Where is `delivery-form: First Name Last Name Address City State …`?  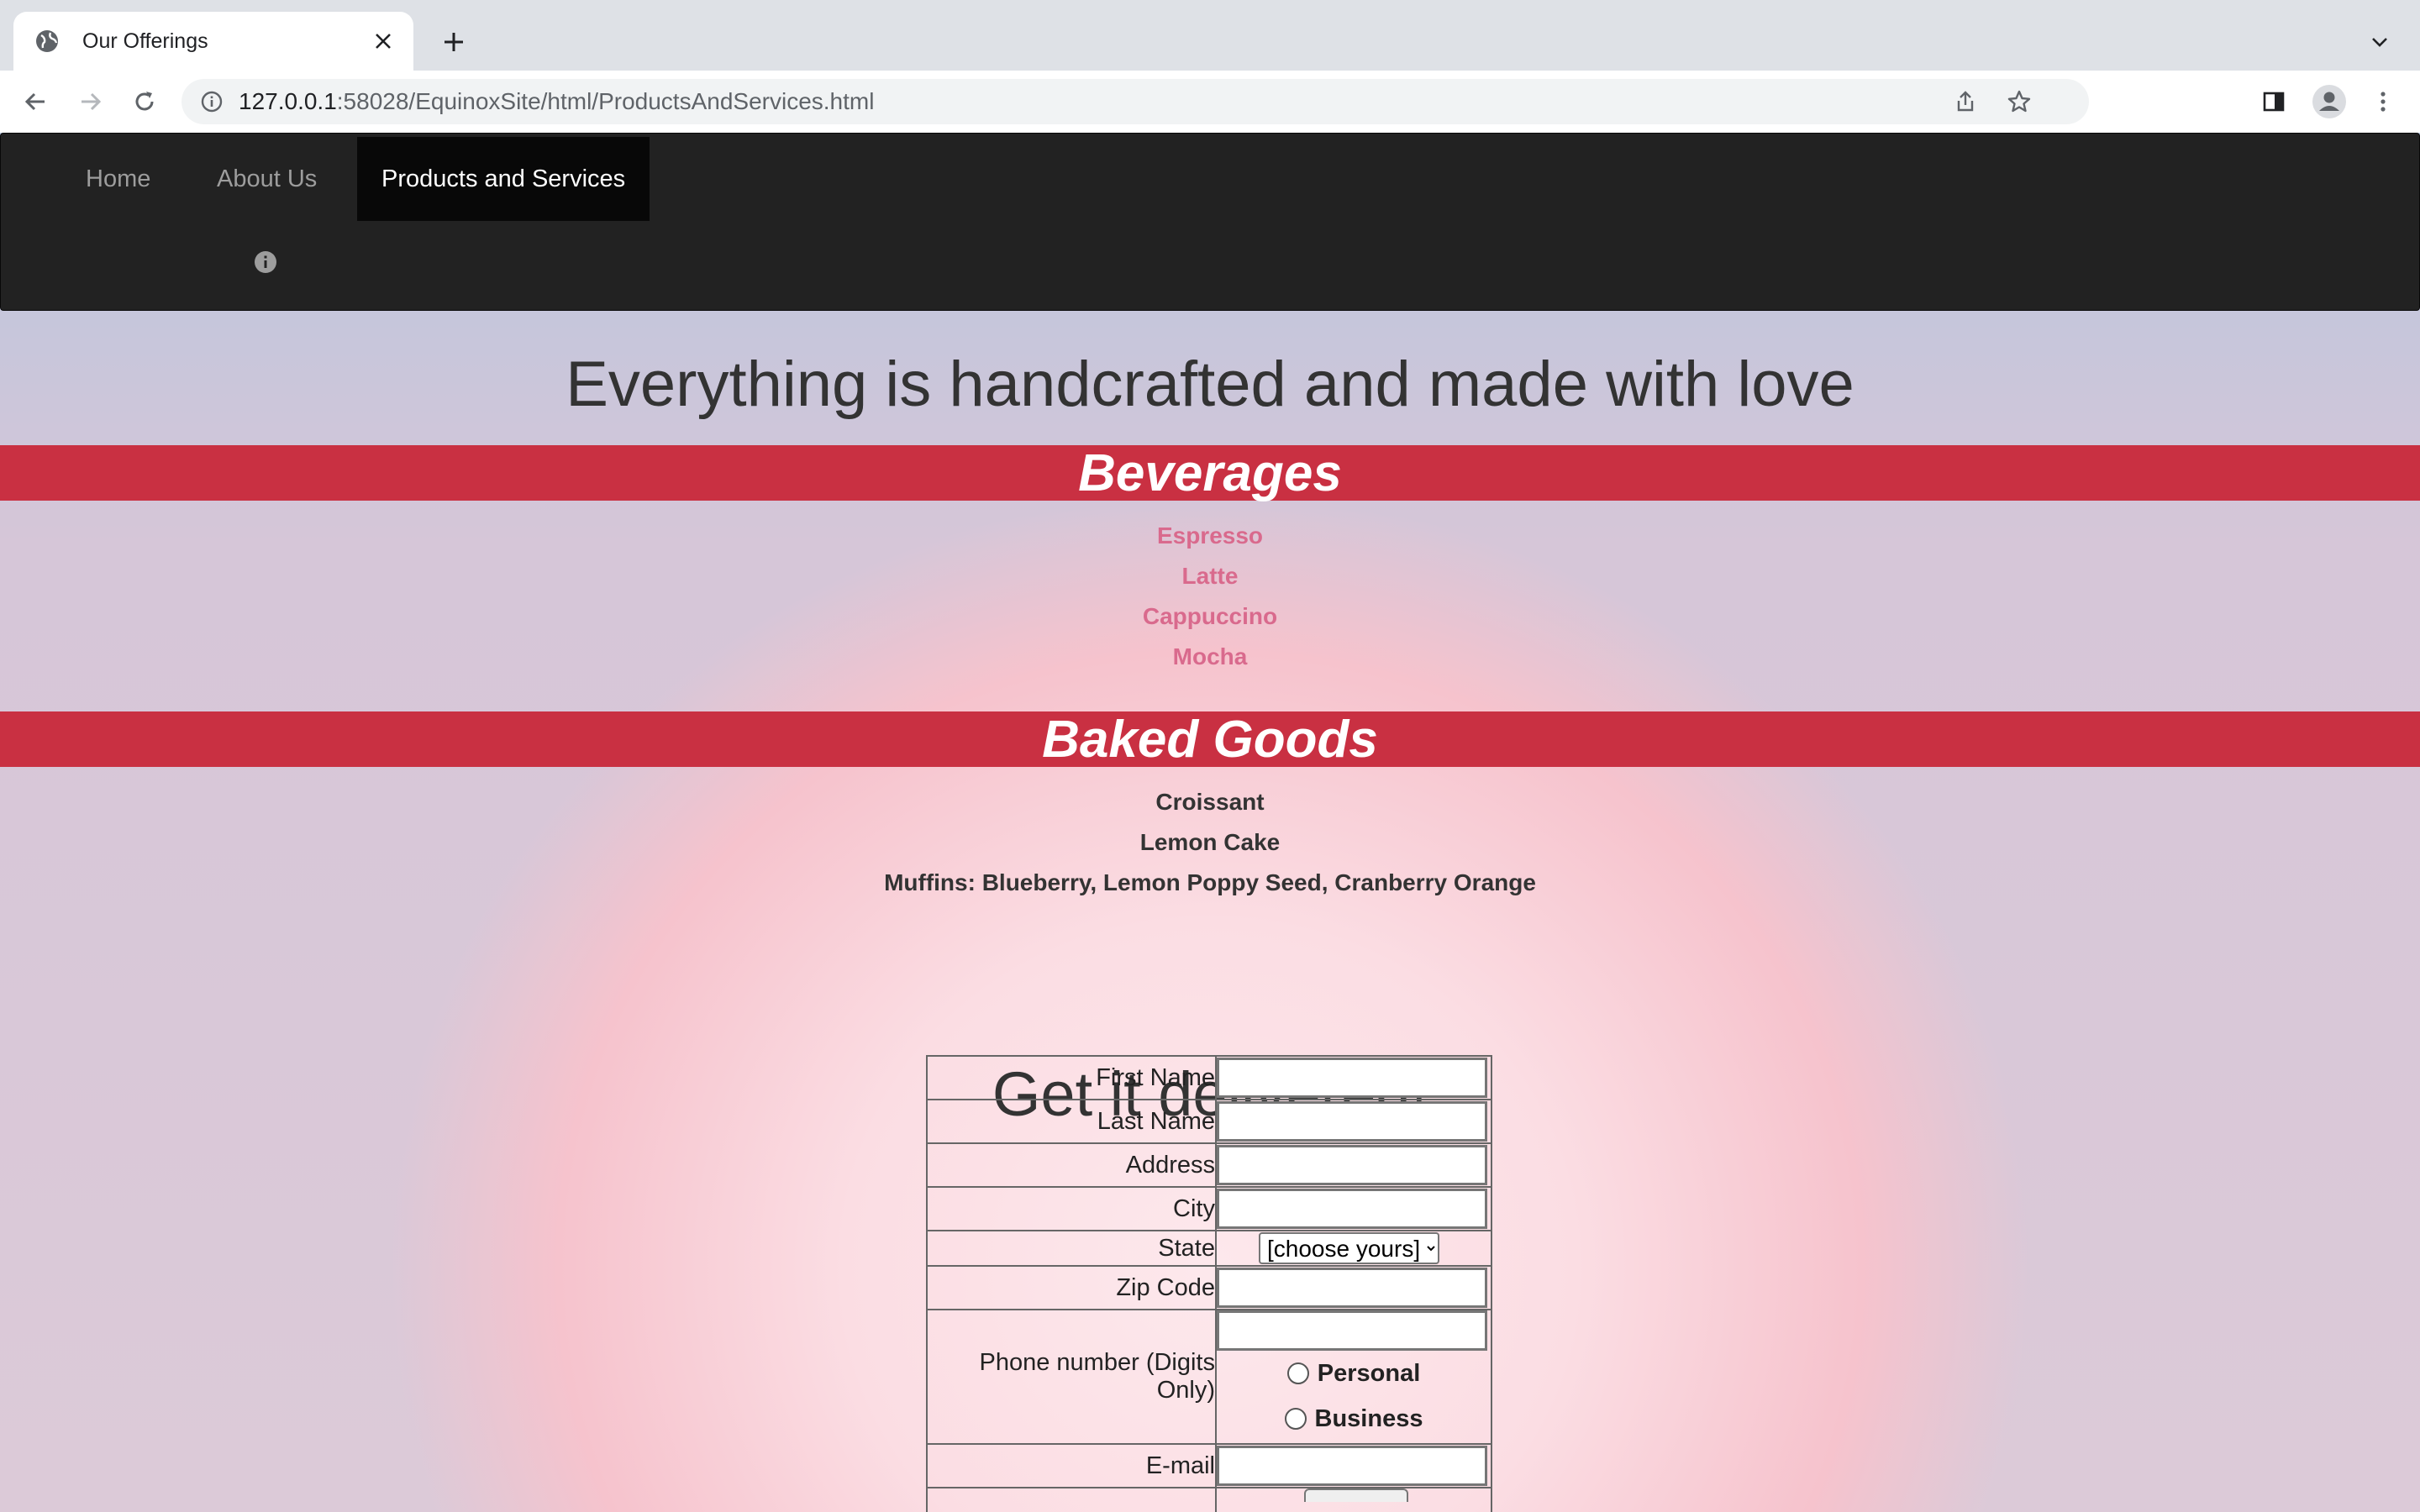 delivery-form: First Name Last Name Address City State … is located at coordinates (1209, 1283).